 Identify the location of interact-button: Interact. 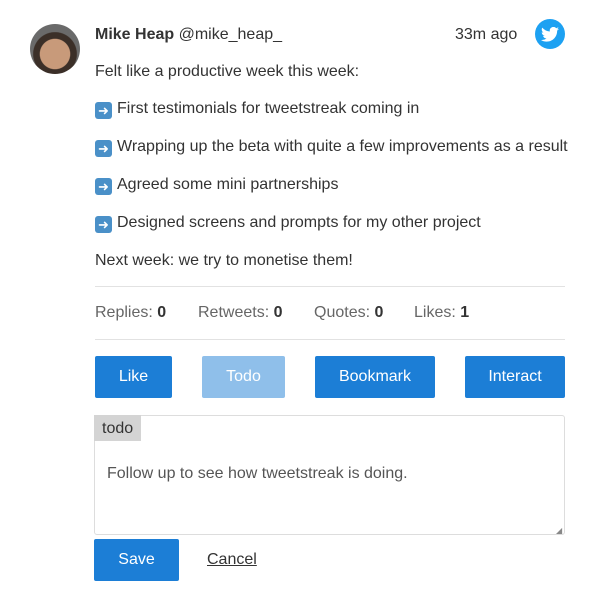
(515, 377).